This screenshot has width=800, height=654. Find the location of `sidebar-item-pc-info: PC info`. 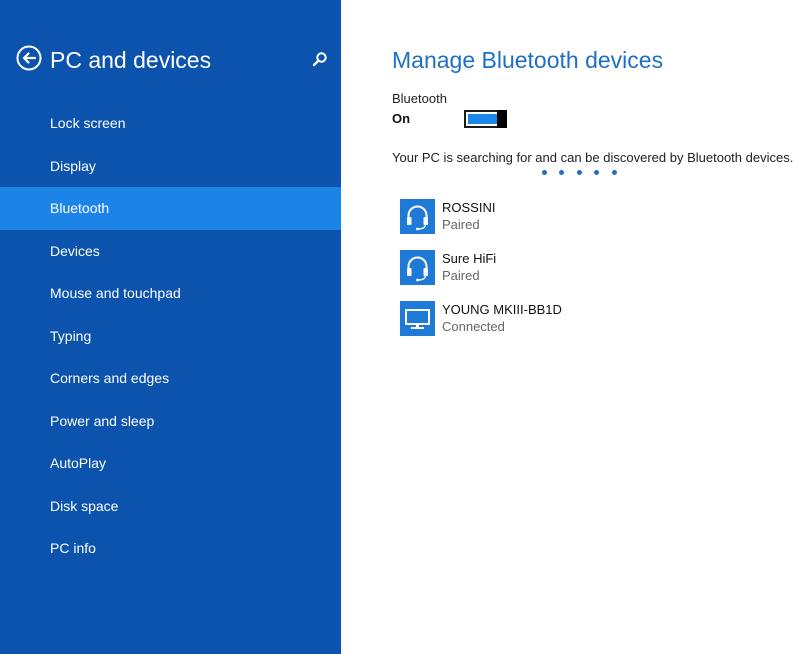

sidebar-item-pc-info: PC info is located at coordinates (170, 548).